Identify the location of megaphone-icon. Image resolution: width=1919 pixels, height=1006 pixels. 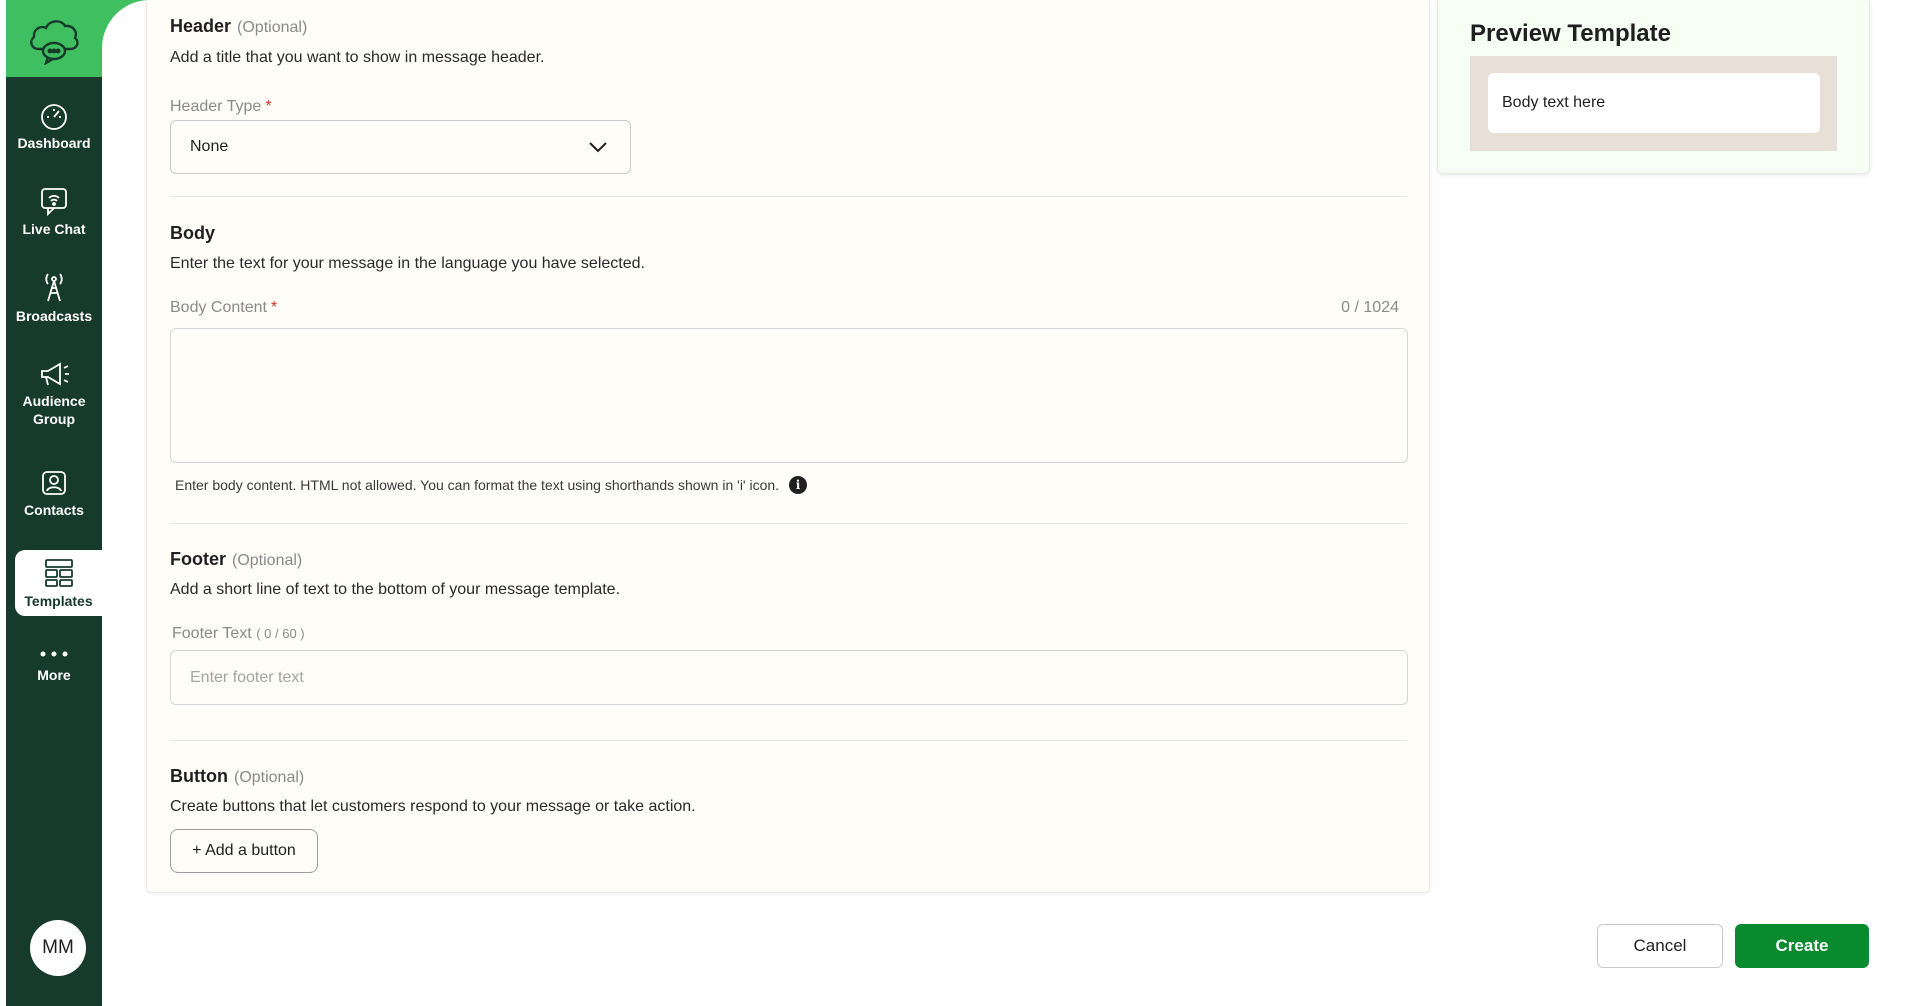
(55, 374).